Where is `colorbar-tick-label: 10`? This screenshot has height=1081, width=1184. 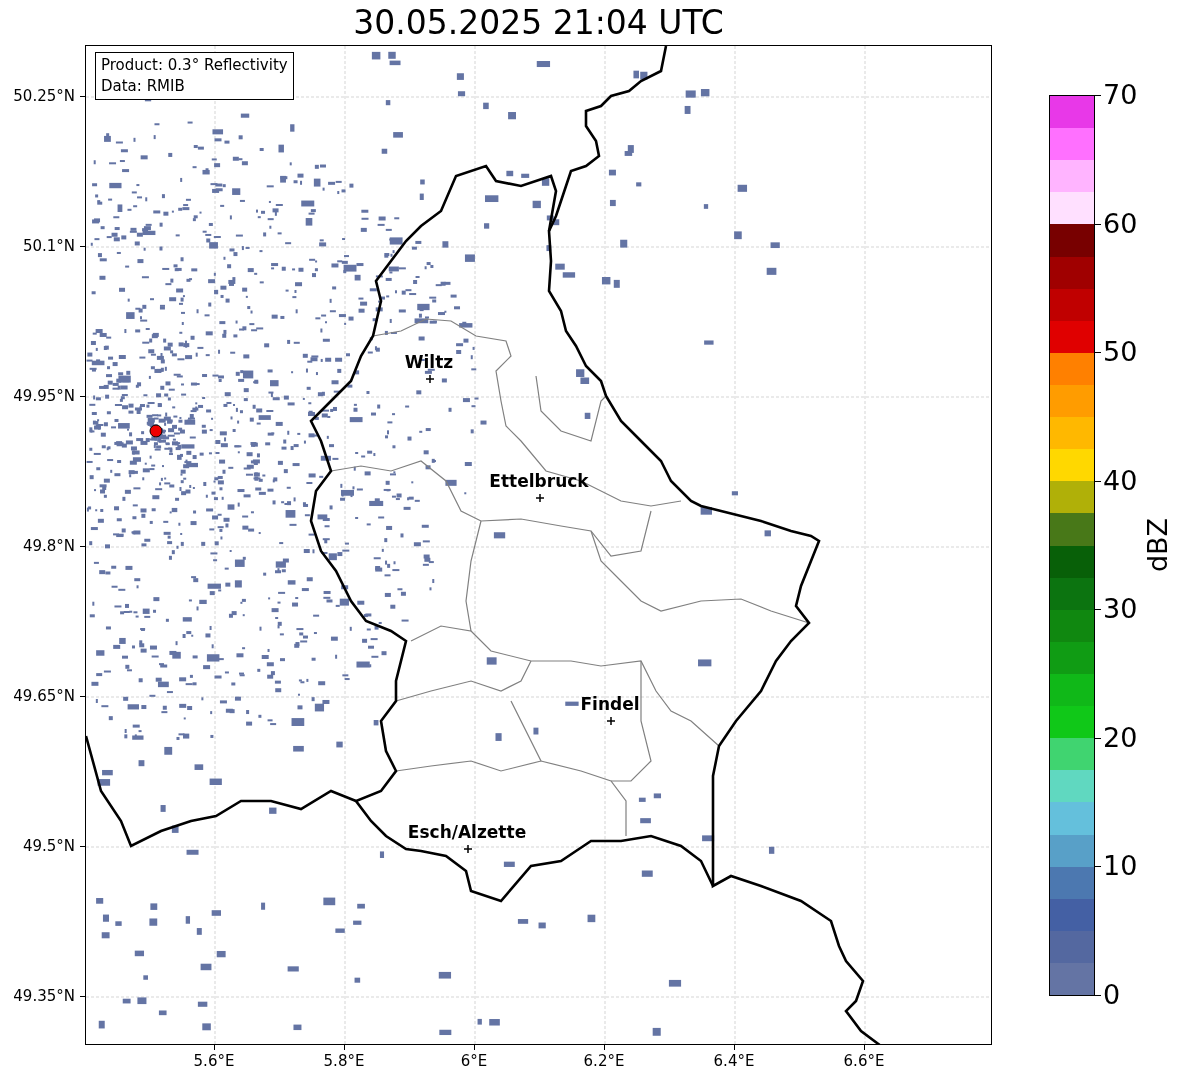
colorbar-tick-label: 10 is located at coordinates (1120, 866).